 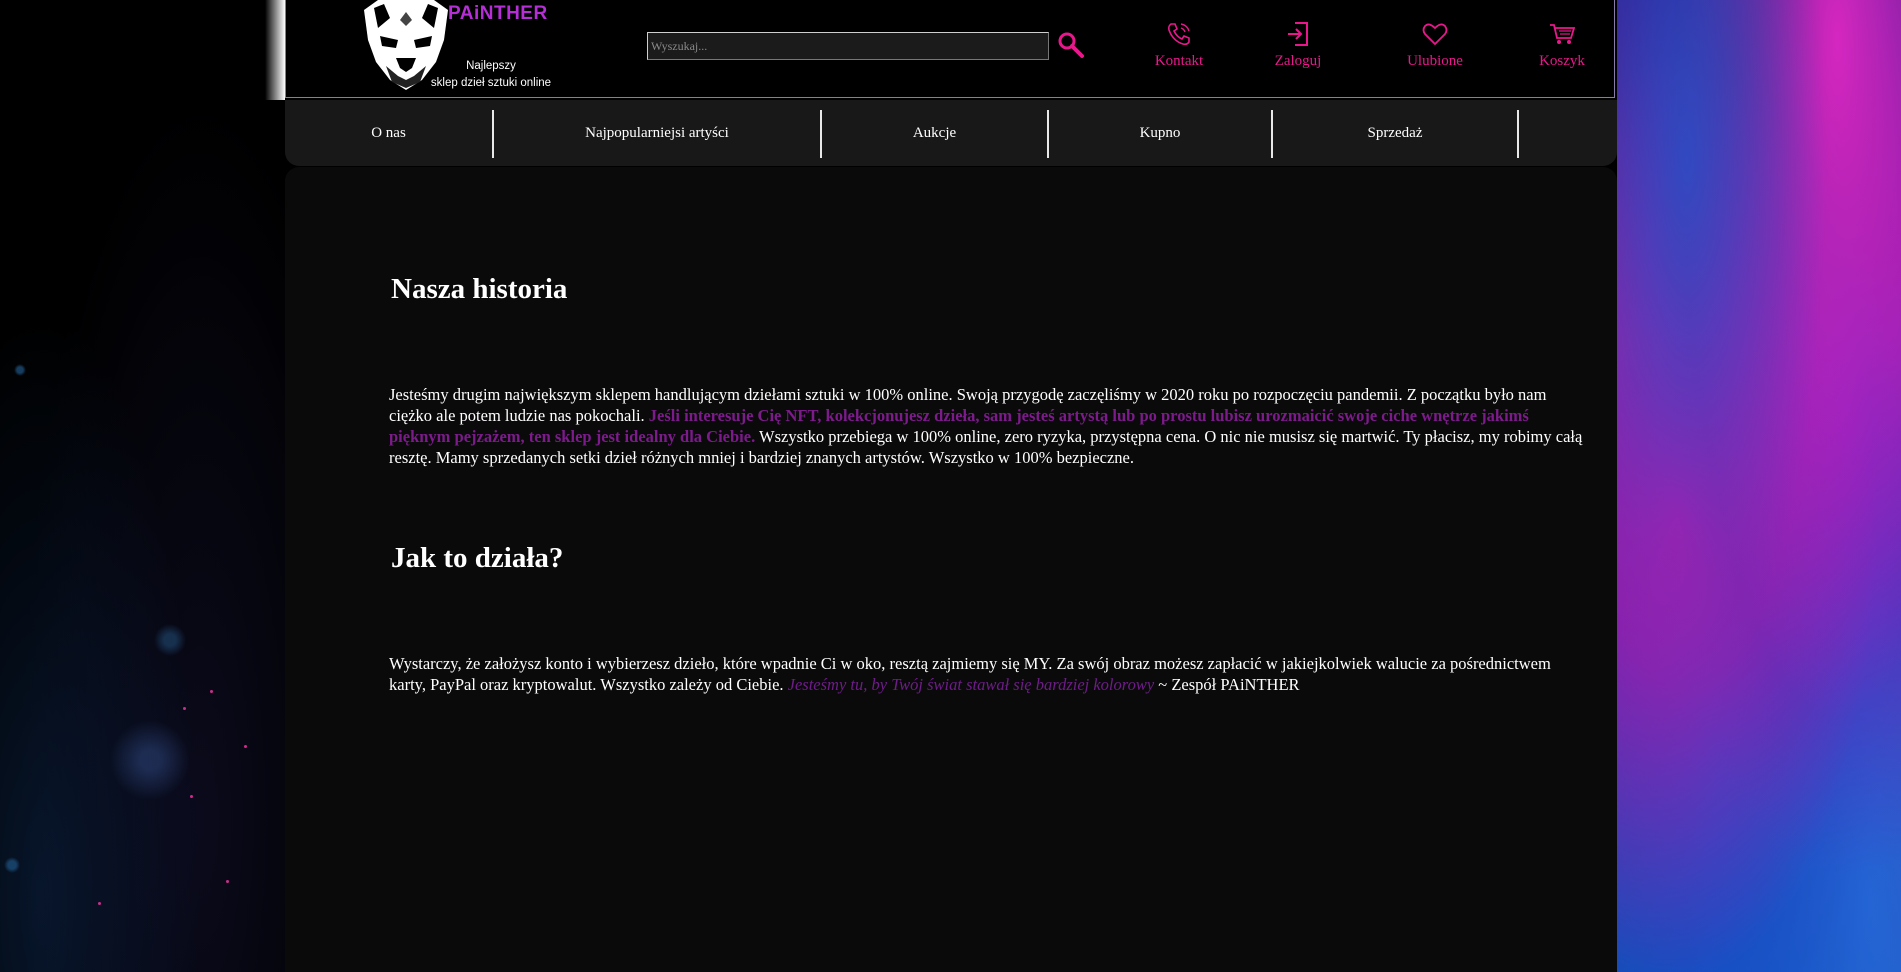 What do you see at coordinates (388, 133) in the screenshot?
I see `nav-item-about: O nas` at bounding box center [388, 133].